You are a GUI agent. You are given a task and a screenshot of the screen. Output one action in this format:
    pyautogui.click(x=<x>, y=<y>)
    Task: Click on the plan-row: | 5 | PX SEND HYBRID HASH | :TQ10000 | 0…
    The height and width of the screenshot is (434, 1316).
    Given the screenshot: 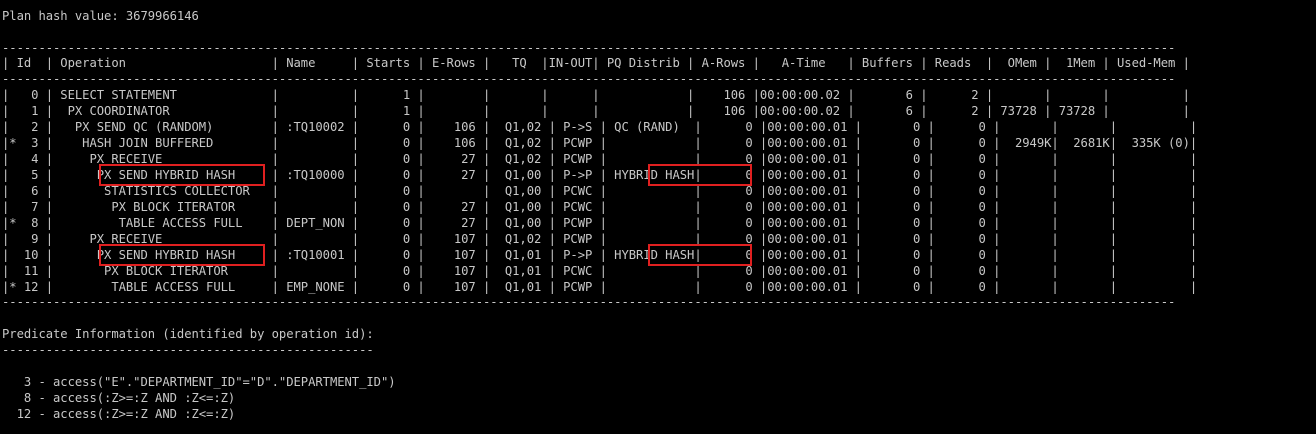 What is the action you would take?
    pyautogui.click(x=600, y=175)
    